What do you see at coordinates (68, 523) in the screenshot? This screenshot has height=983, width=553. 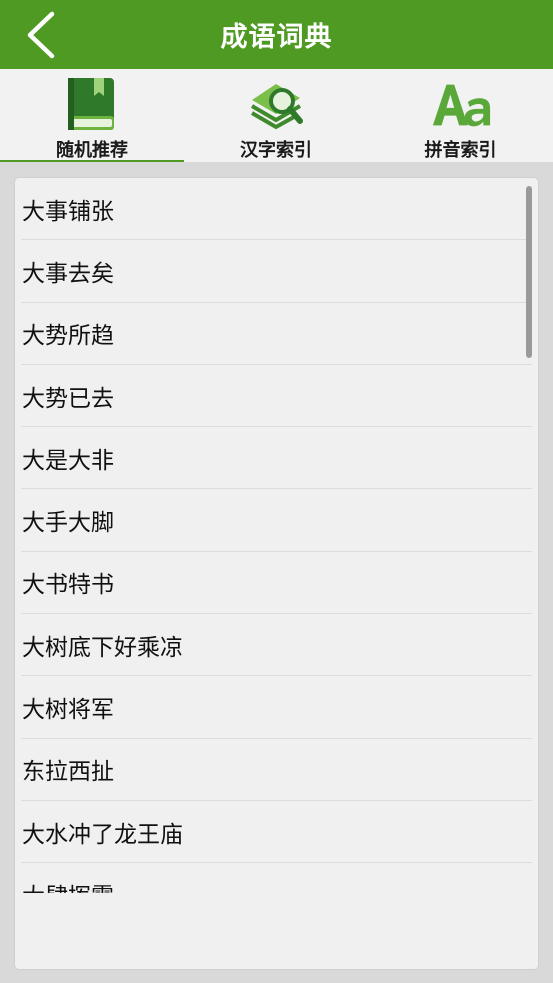 I see `idiom-text: 大手大脚` at bounding box center [68, 523].